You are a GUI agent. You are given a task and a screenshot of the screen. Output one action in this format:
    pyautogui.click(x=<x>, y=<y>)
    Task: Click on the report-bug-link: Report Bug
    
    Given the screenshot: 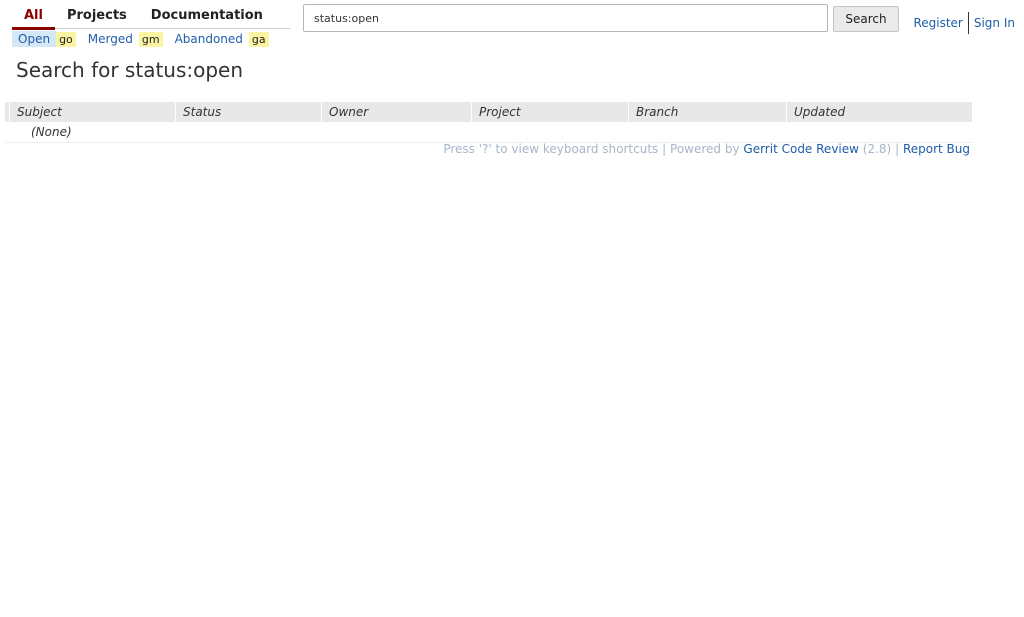 What is the action you would take?
    pyautogui.click(x=936, y=149)
    